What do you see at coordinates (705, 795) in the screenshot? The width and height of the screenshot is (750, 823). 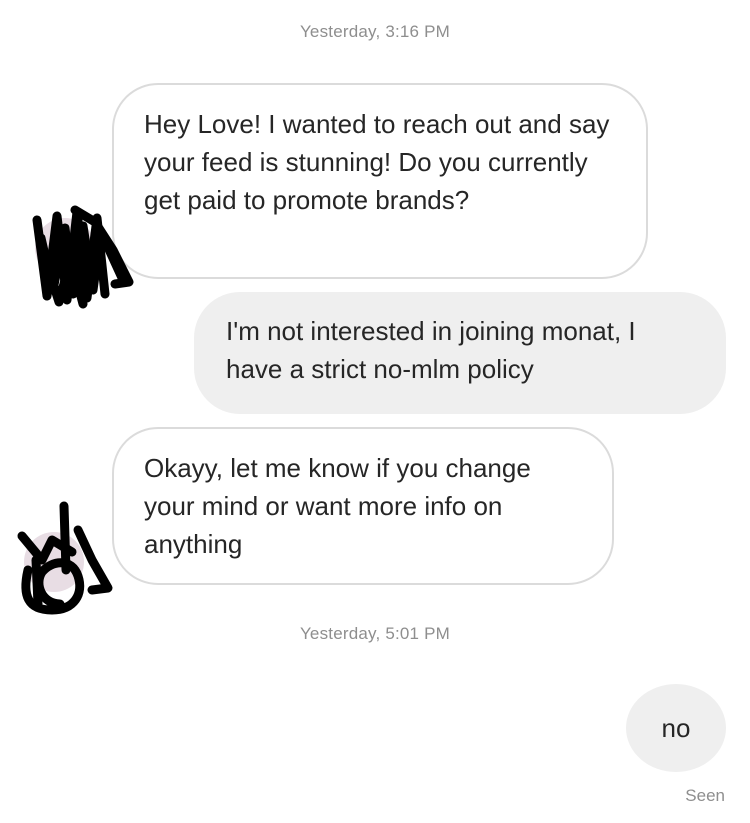 I see `seen-status: Seen` at bounding box center [705, 795].